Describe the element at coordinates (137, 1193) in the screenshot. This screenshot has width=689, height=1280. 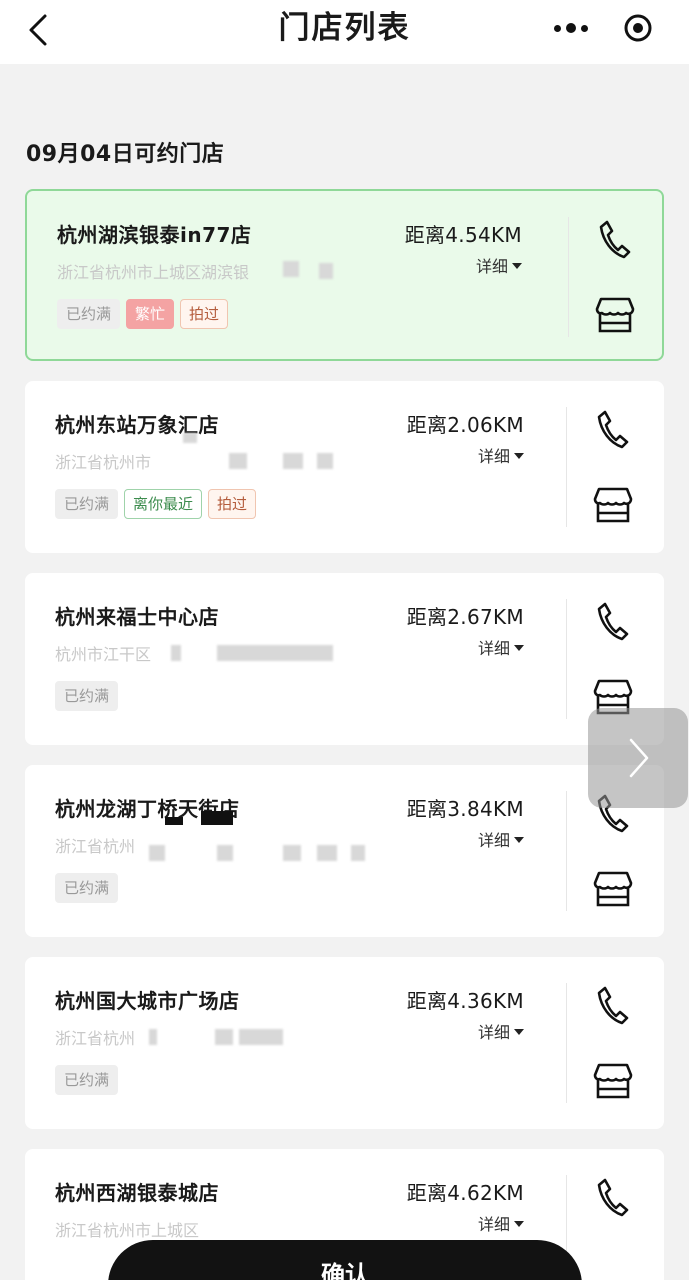
I see `store-name: 杭州西湖银泰城店` at that location.